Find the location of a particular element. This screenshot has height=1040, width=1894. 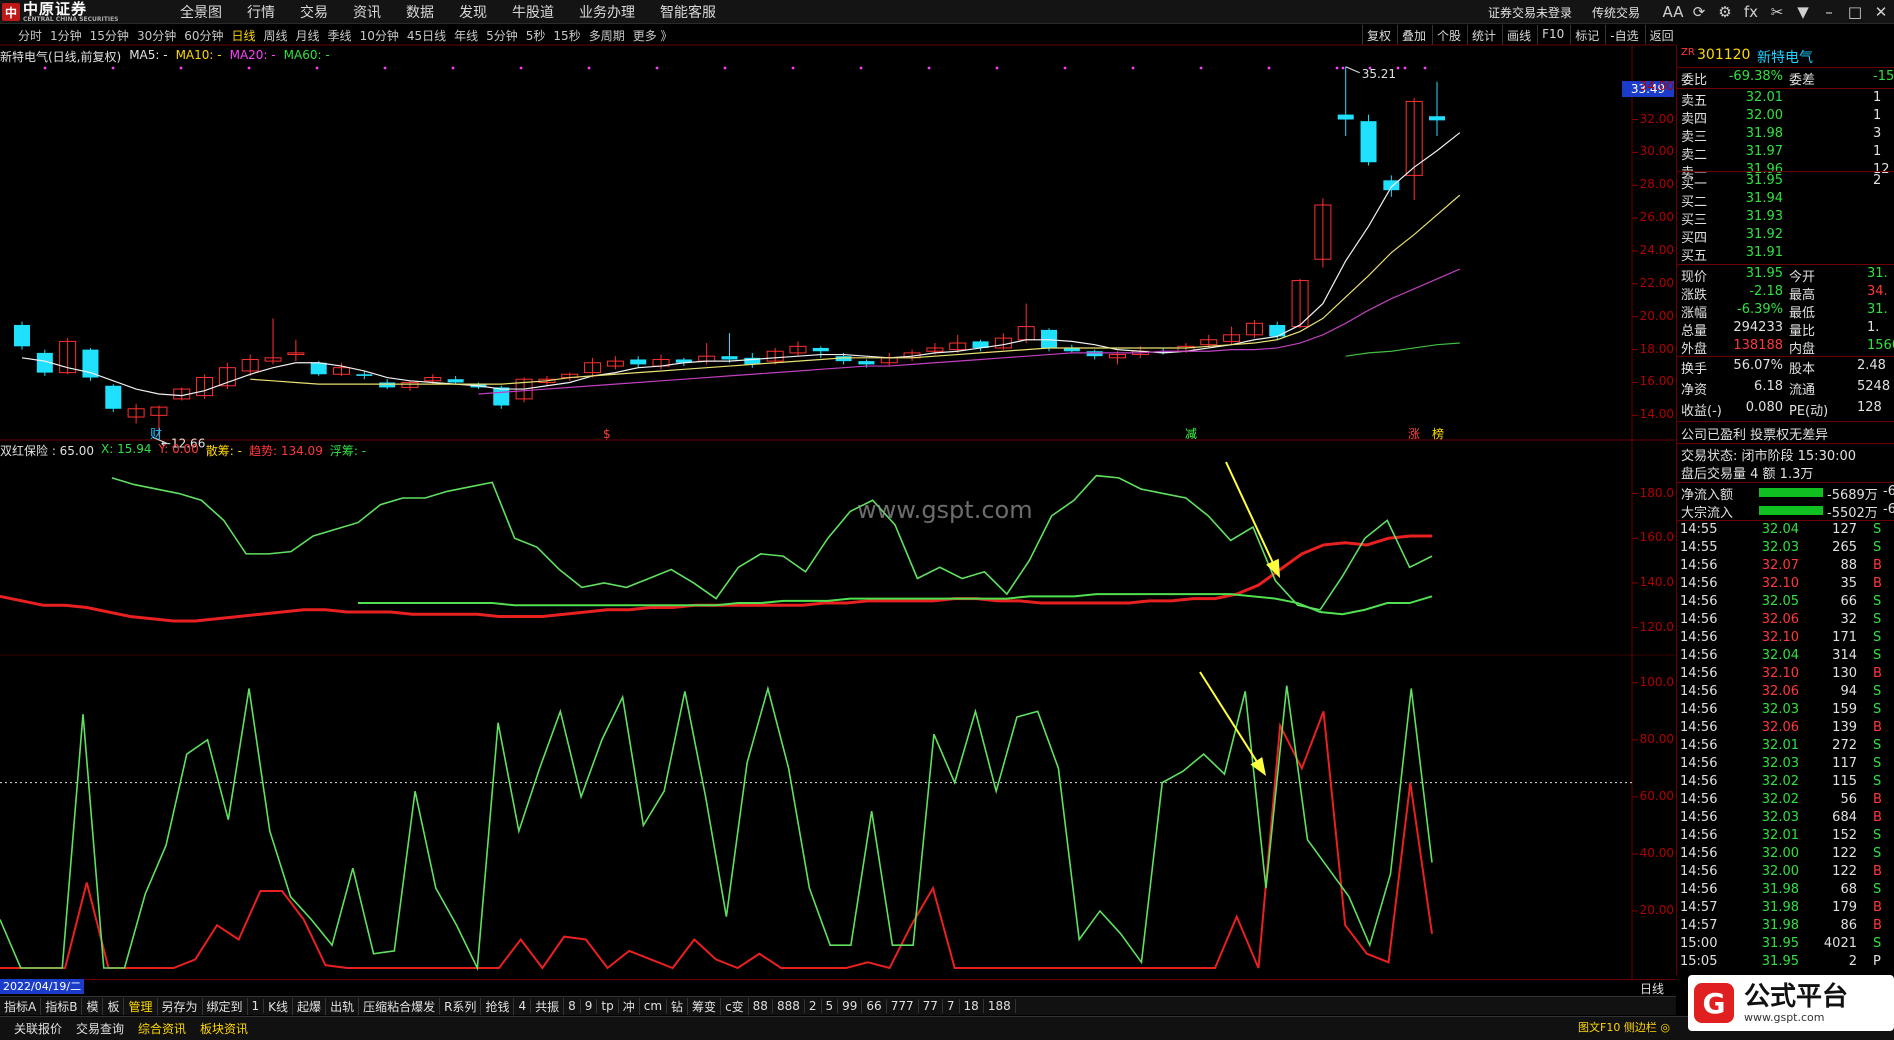

tick-price: 32.03 is located at coordinates (1780, 817).